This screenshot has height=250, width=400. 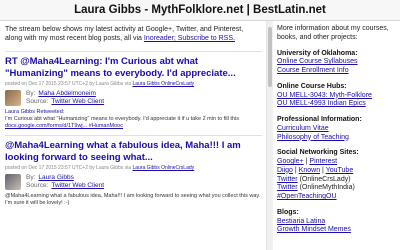 I want to click on indian-epics-link: OU MELL-4993 Indian Epics, so click(x=321, y=103).